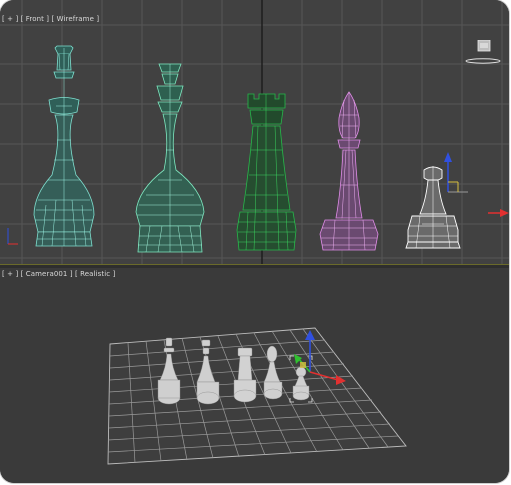  I want to click on viewcube-ring, so click(483, 61).